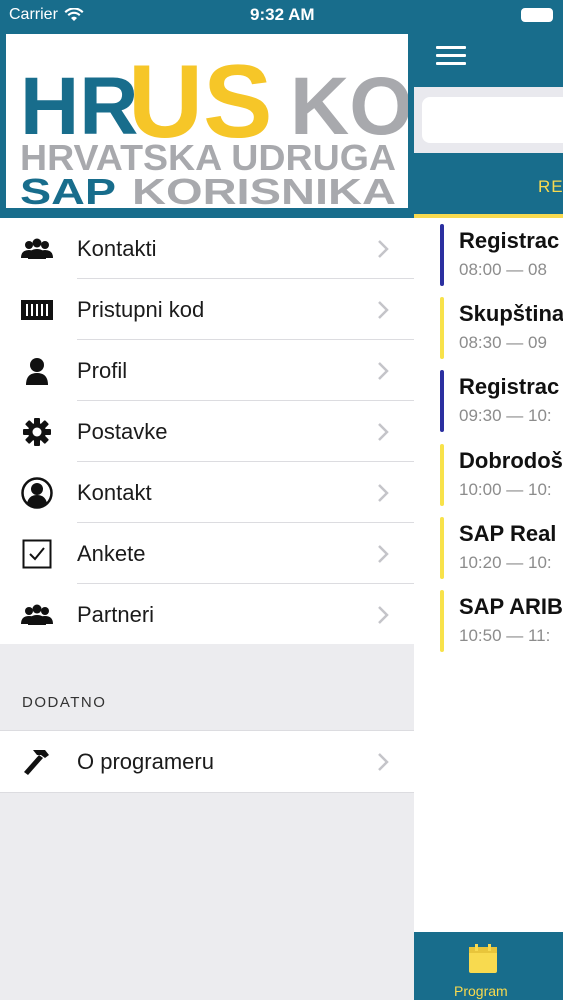  What do you see at coordinates (483, 958) in the screenshot?
I see `calendar-icon` at bounding box center [483, 958].